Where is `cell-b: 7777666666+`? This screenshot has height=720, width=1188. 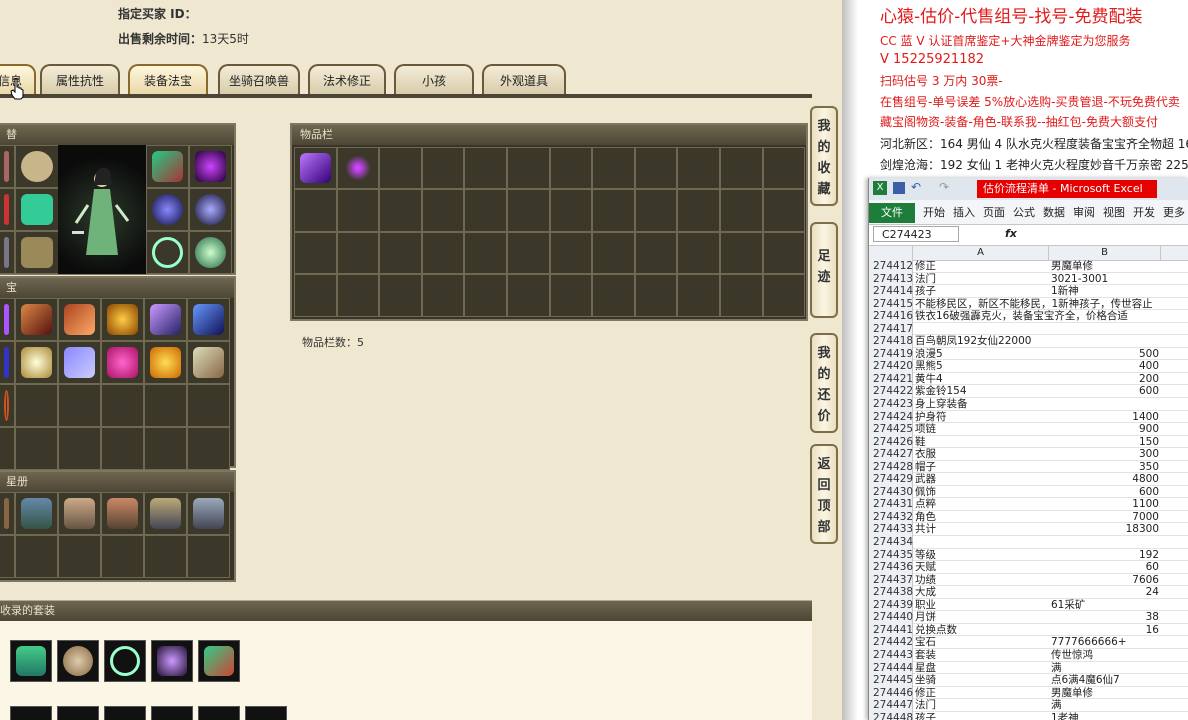
cell-b: 7777666666+ is located at coordinates (1105, 642).